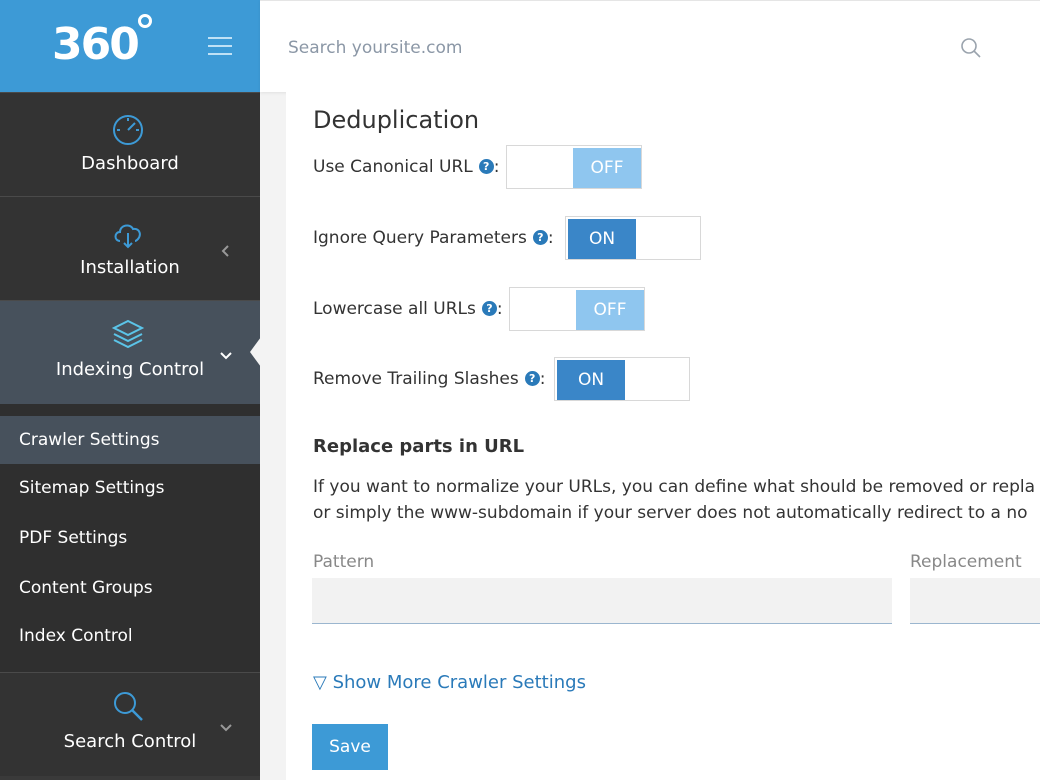  What do you see at coordinates (396, 120) in the screenshot?
I see `page-title: Deduplication` at bounding box center [396, 120].